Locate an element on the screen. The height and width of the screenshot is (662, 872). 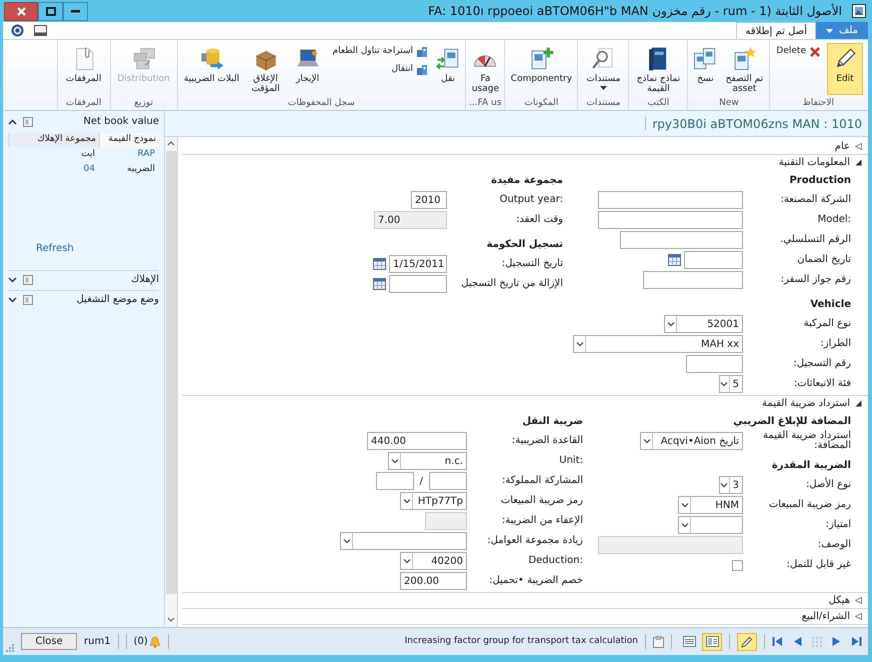
record-title: rpy30B0i aBTOM06zns MAN : 1010 is located at coordinates (757, 124).